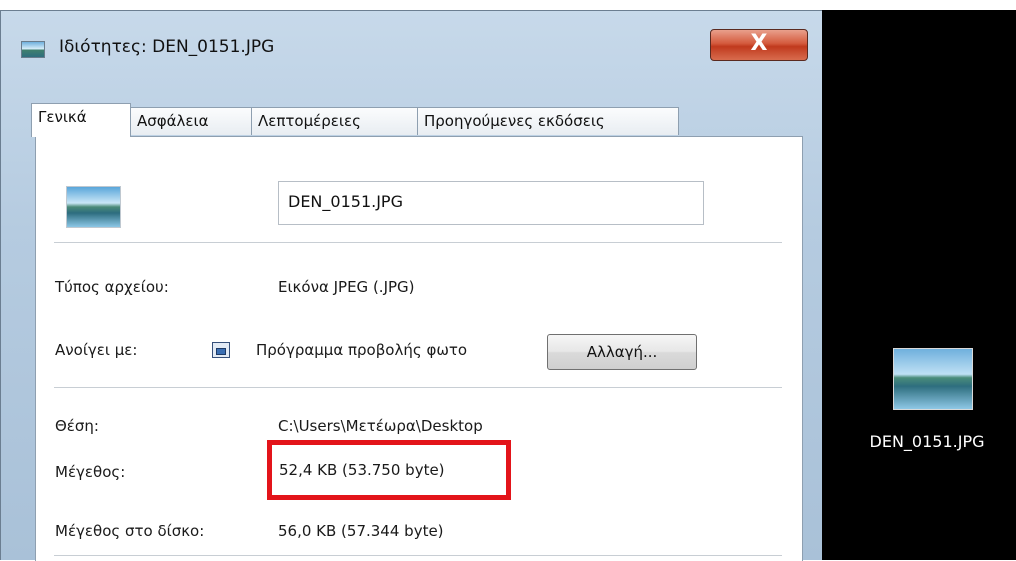 Image resolution: width=1016 pixels, height=561 pixels. What do you see at coordinates (491, 203) in the screenshot?
I see `filename-input: DEN_0151.JPG` at bounding box center [491, 203].